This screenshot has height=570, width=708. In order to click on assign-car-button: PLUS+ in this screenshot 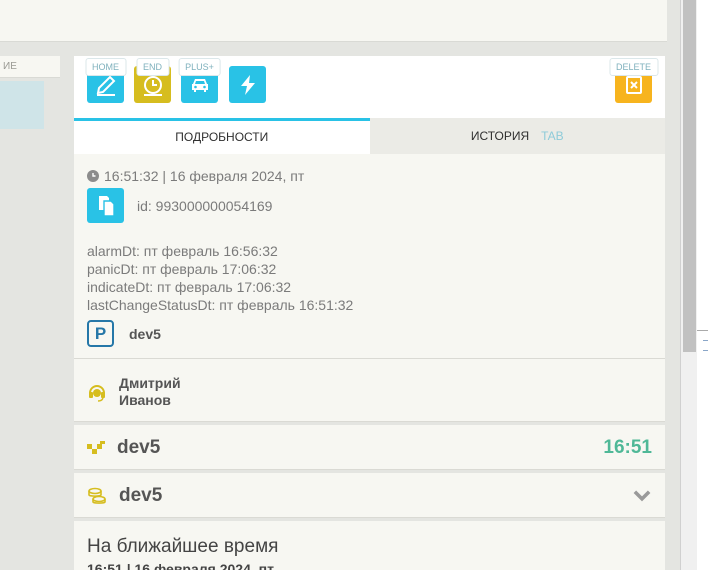, I will do `click(199, 80)`.